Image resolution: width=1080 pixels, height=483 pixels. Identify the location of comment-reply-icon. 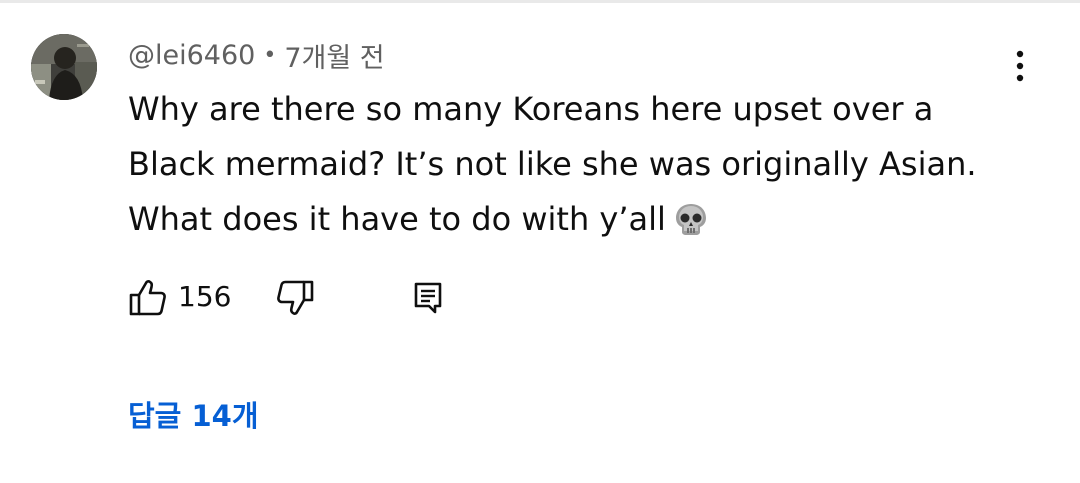
(428, 298).